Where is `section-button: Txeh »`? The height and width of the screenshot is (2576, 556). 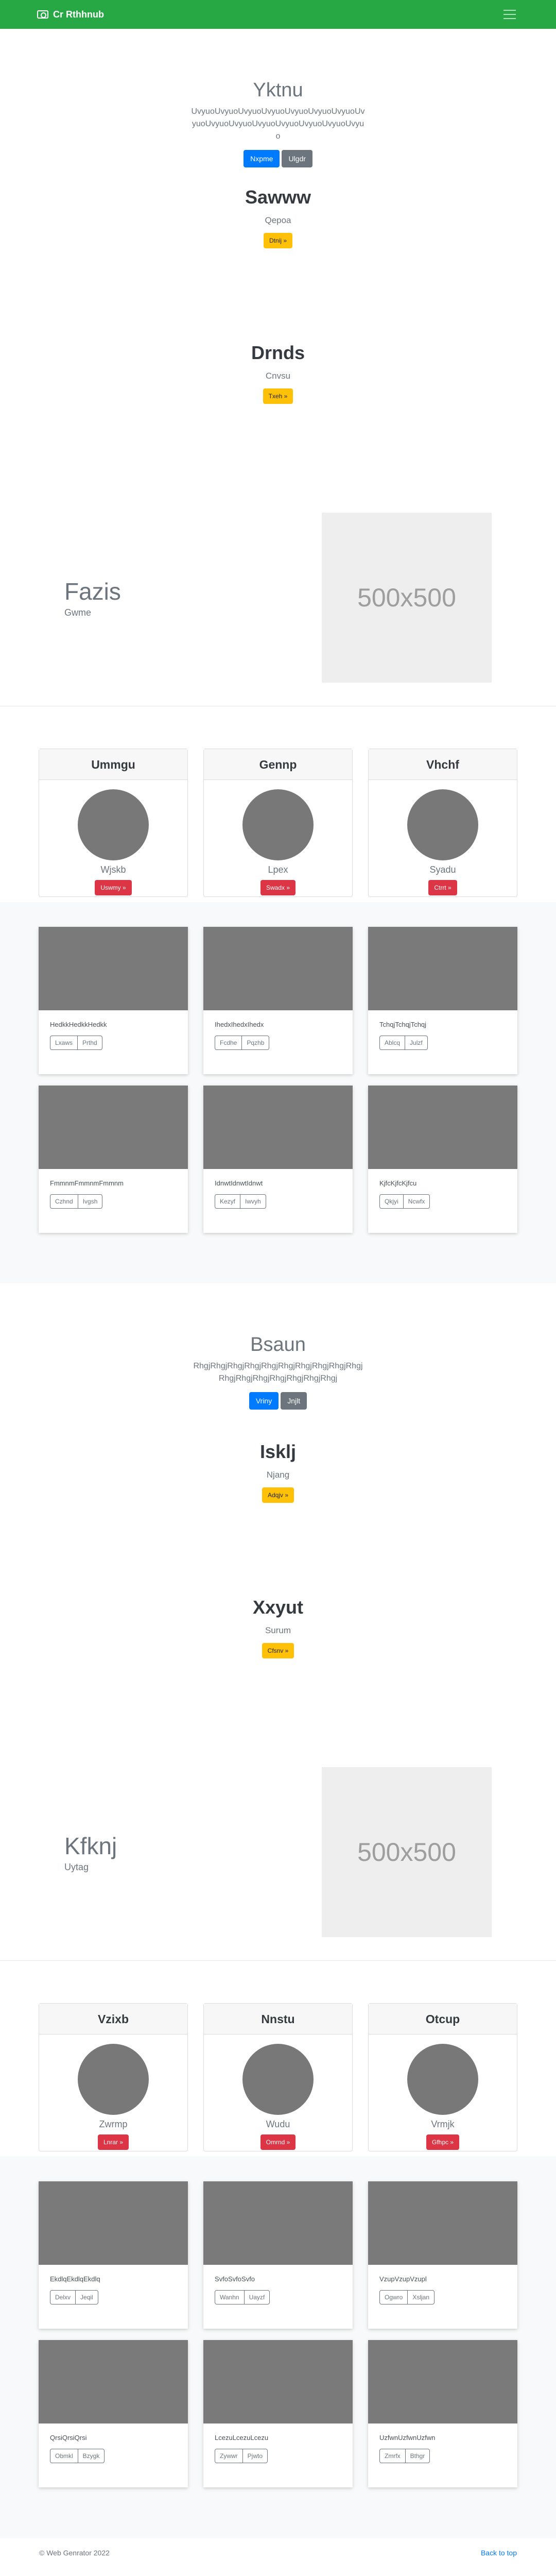
section-button: Txeh » is located at coordinates (278, 396).